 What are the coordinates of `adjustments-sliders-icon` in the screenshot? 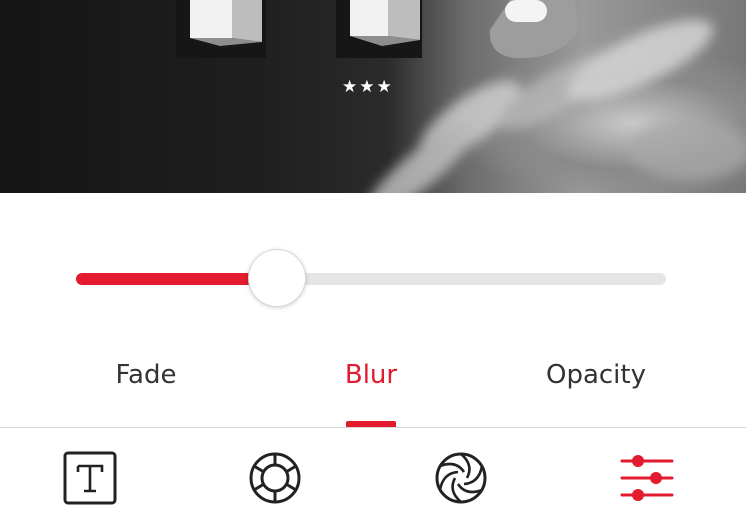 It's located at (647, 478).